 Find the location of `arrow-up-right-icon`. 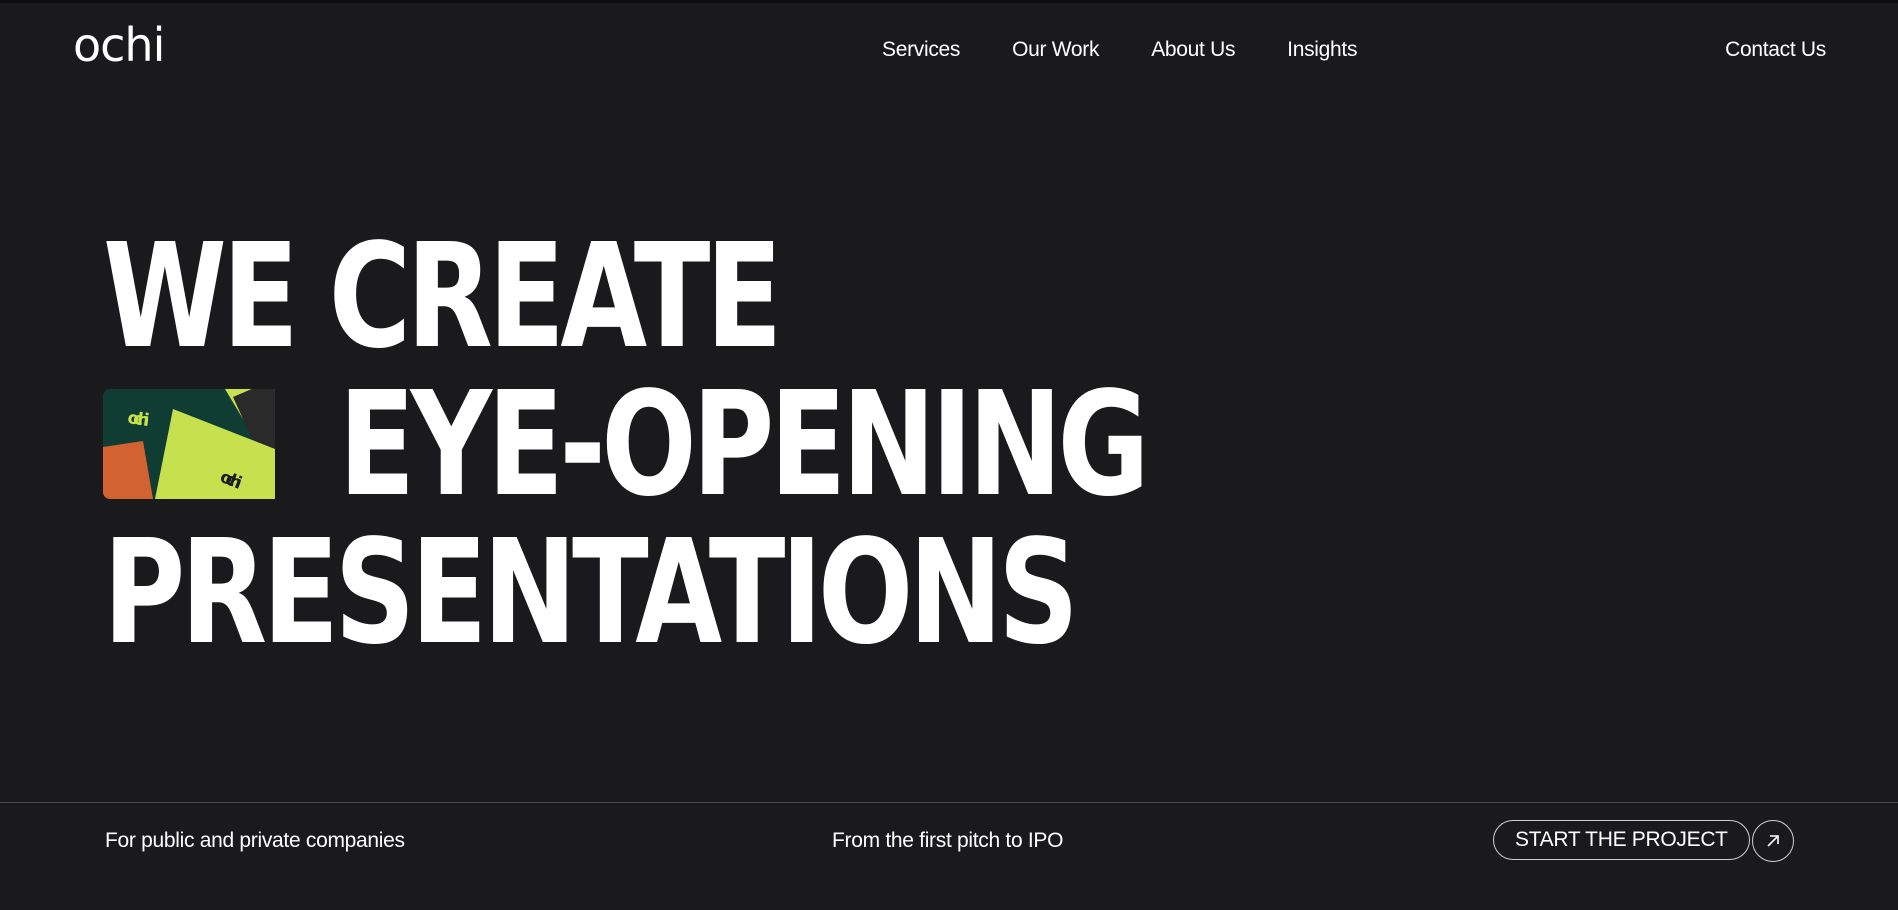

arrow-up-right-icon is located at coordinates (1773, 841).